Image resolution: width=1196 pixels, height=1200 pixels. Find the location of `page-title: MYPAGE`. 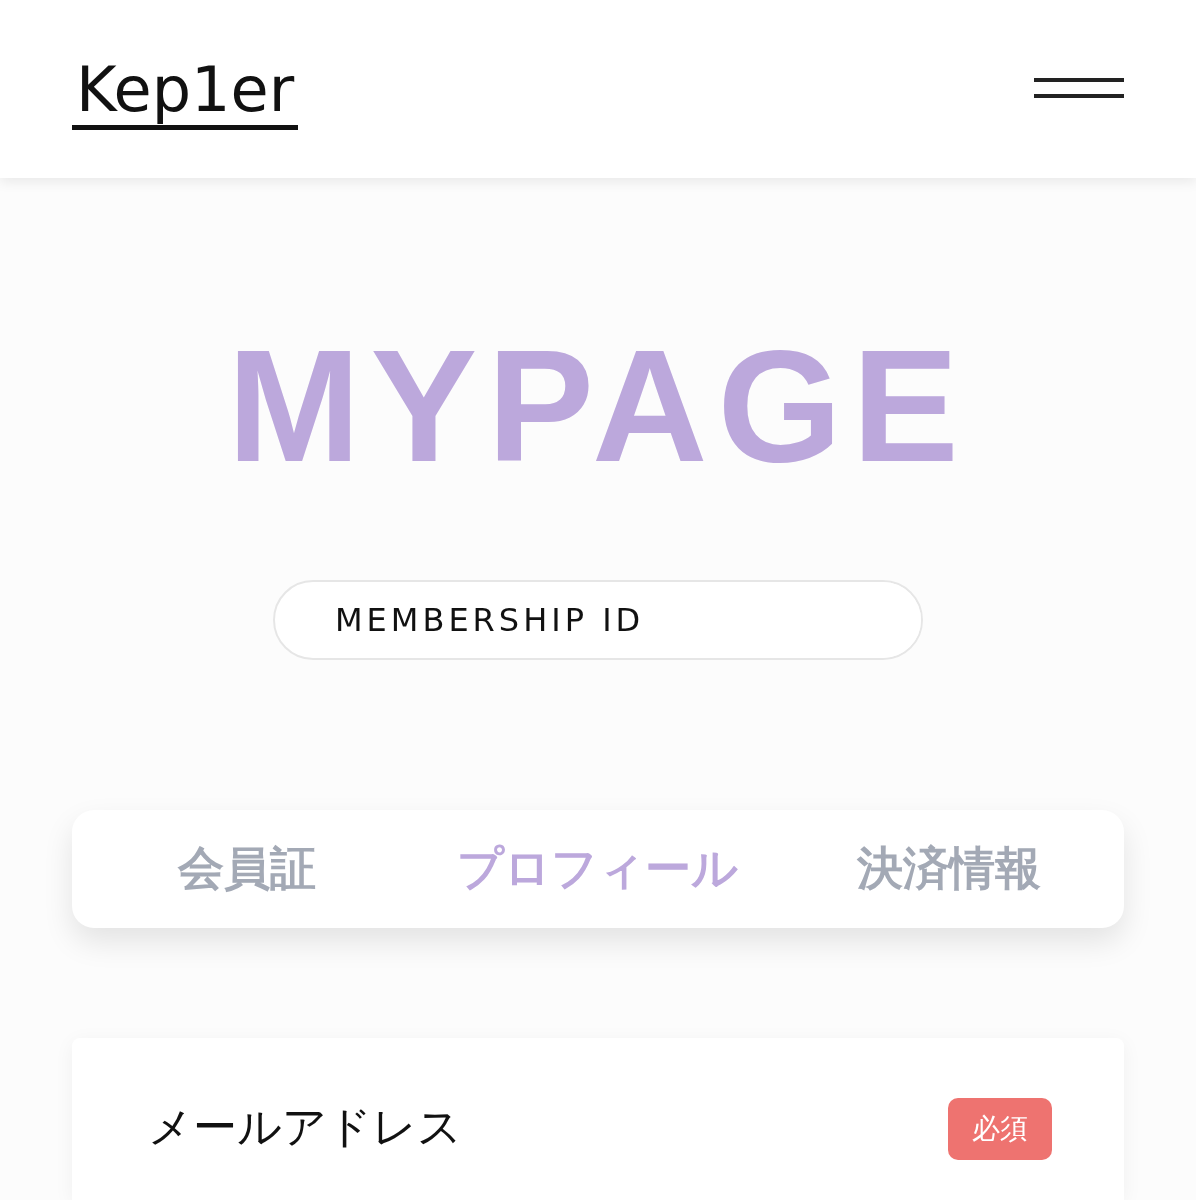

page-title: MYPAGE is located at coordinates (598, 406).